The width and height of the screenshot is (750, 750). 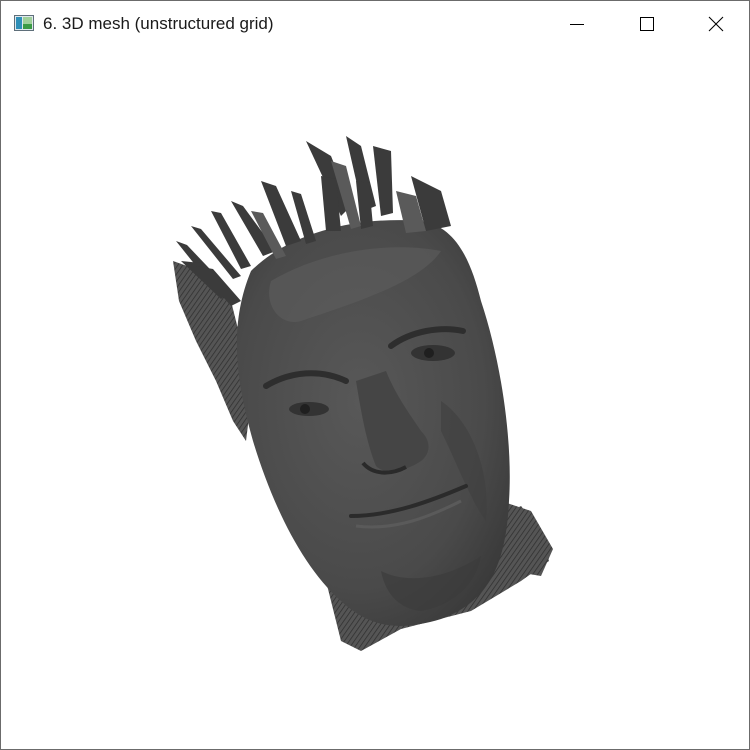 I want to click on window-title: 6. 3D mesh (unstructured grid), so click(x=158, y=23).